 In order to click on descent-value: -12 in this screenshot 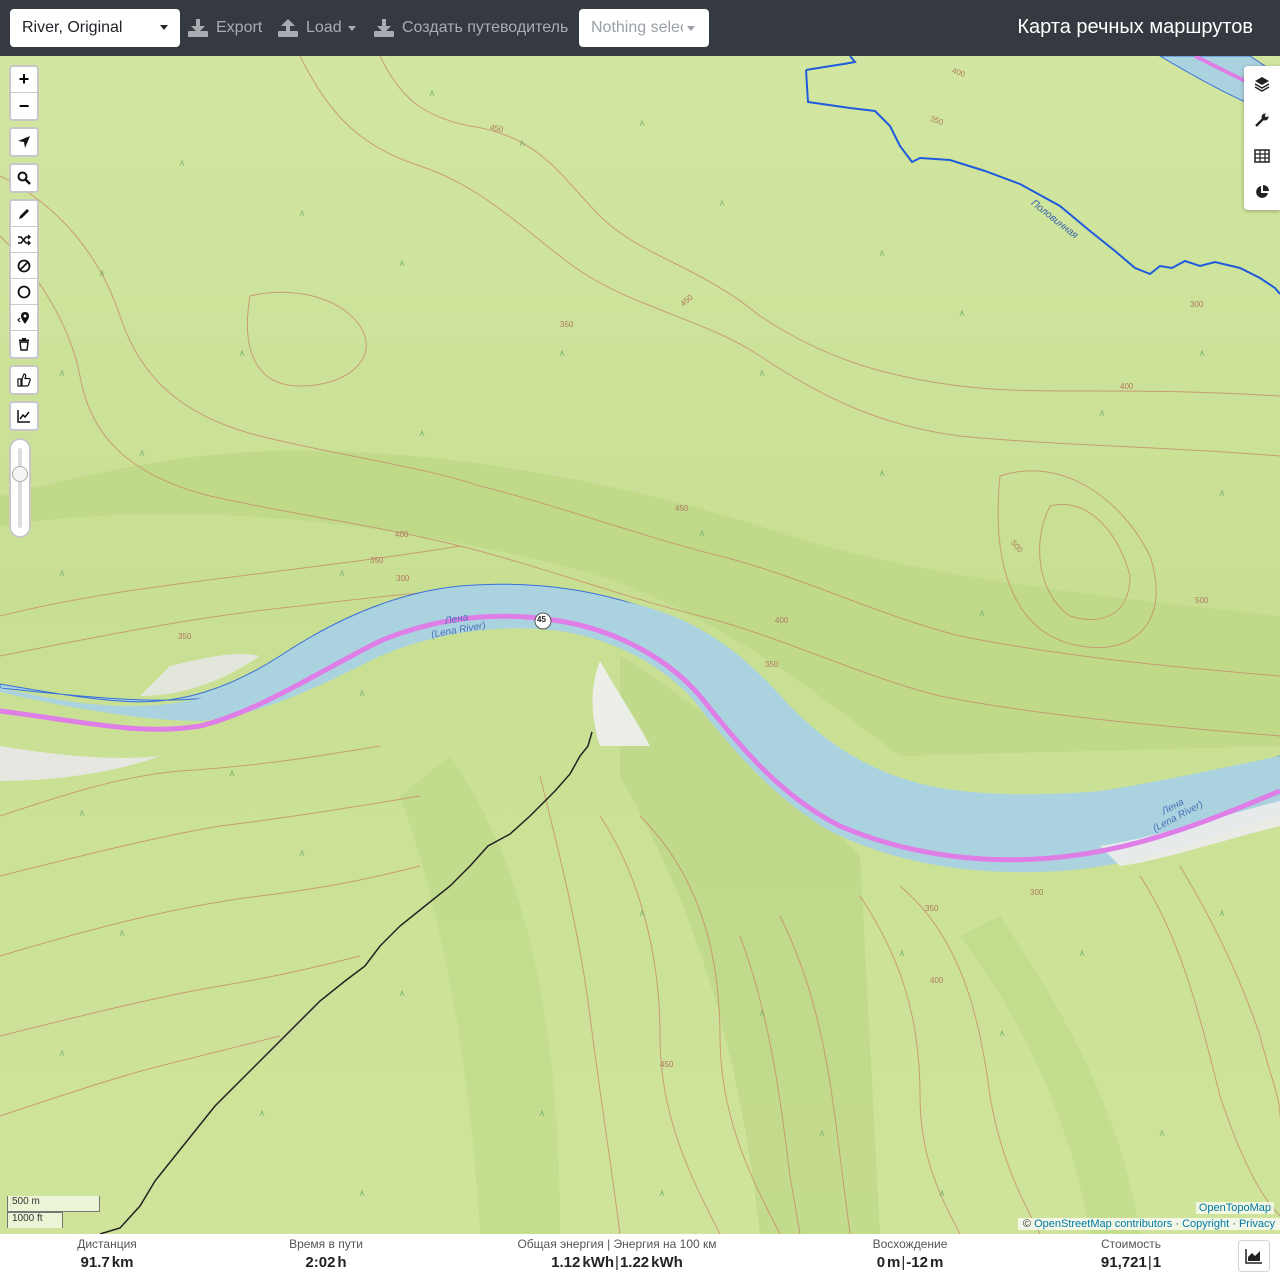, I will do `click(917, 1262)`.